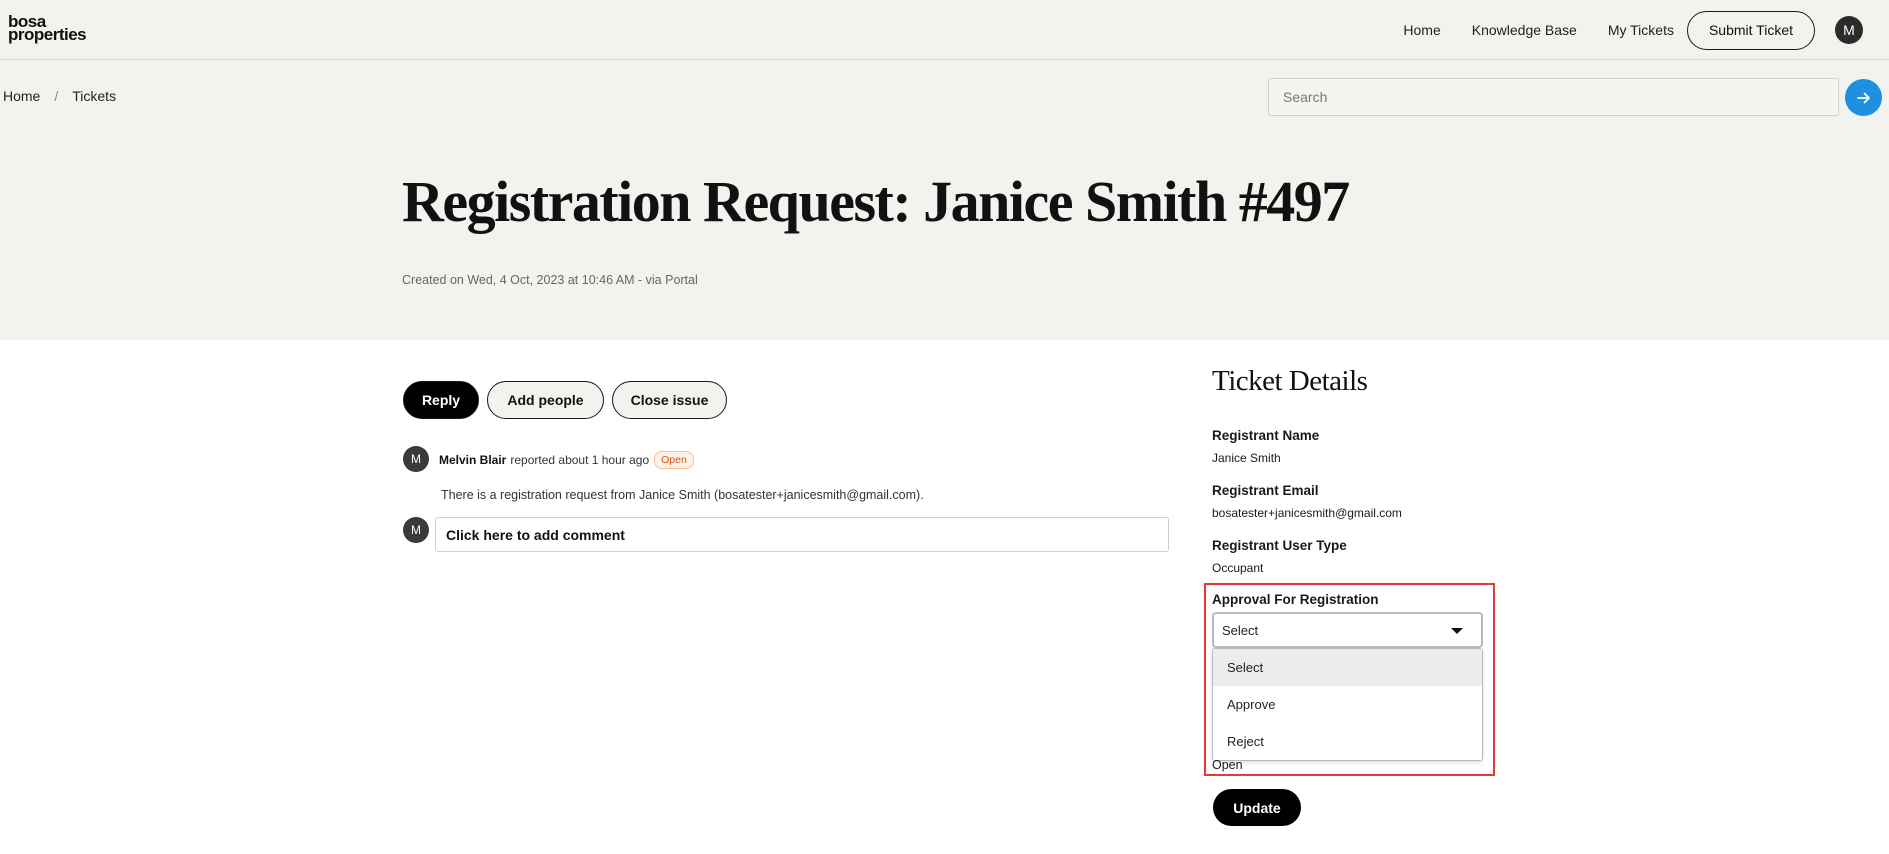 The height and width of the screenshot is (854, 1889). Describe the element at coordinates (472, 460) in the screenshot. I see `author-name: Melvin Blair` at that location.